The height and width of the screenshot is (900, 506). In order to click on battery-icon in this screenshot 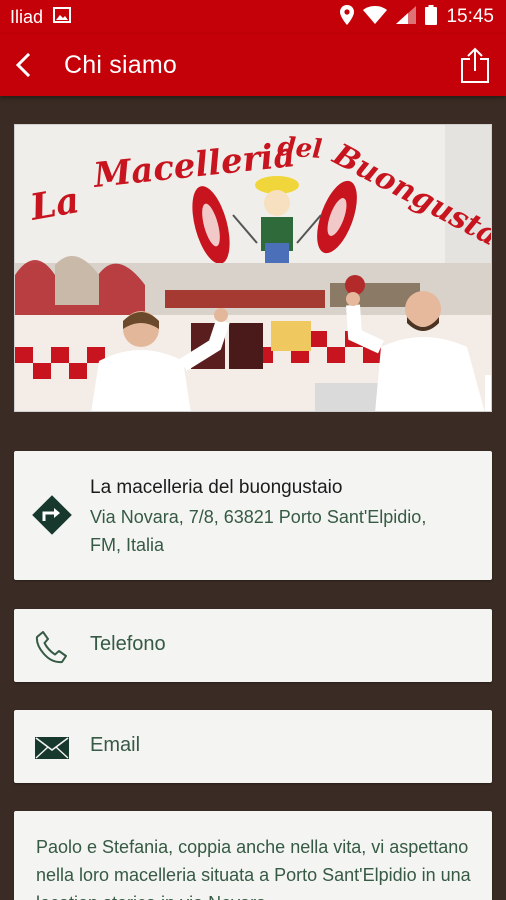, I will do `click(431, 17)`.